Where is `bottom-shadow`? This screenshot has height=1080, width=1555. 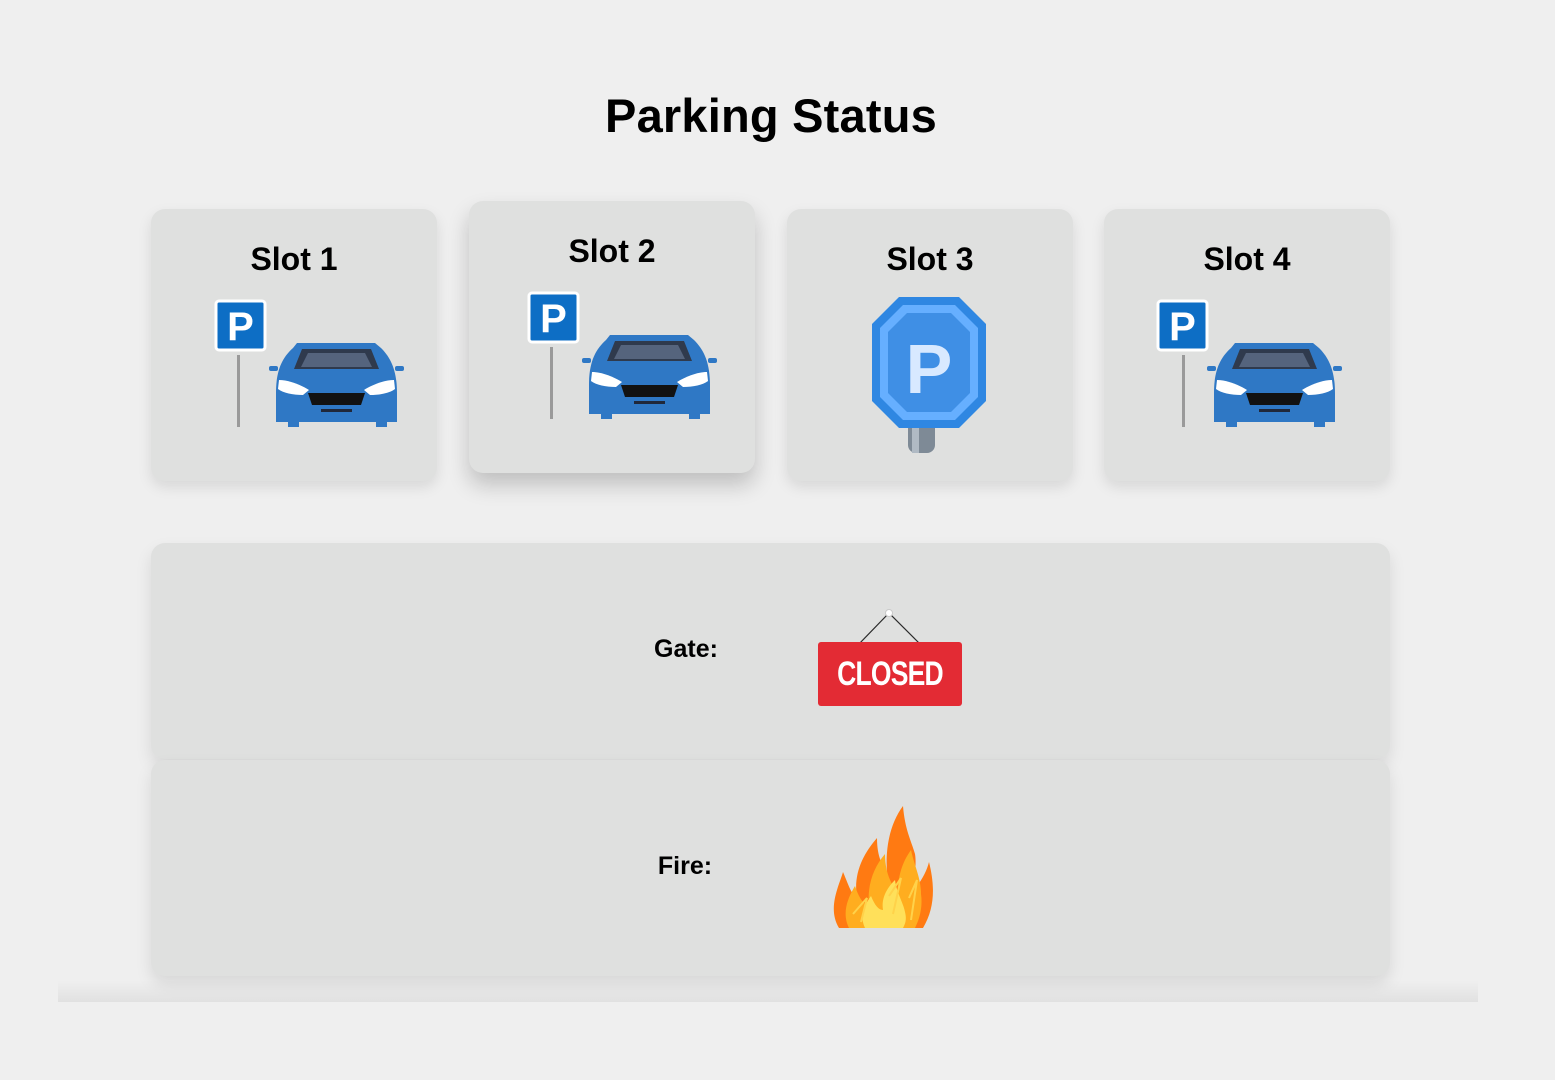
bottom-shadow is located at coordinates (768, 991).